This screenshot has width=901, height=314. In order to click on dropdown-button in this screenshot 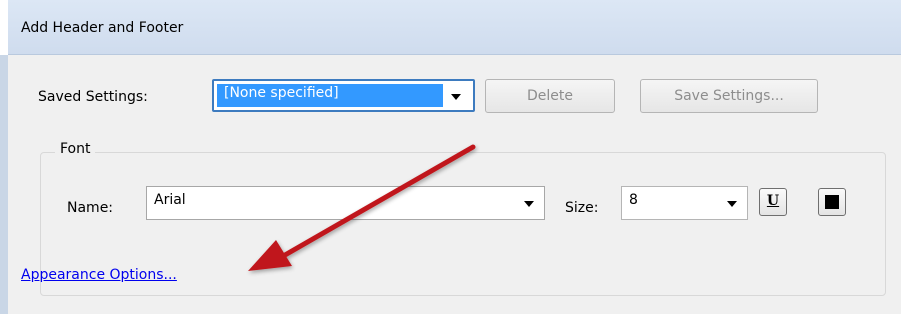, I will do `click(457, 95)`.